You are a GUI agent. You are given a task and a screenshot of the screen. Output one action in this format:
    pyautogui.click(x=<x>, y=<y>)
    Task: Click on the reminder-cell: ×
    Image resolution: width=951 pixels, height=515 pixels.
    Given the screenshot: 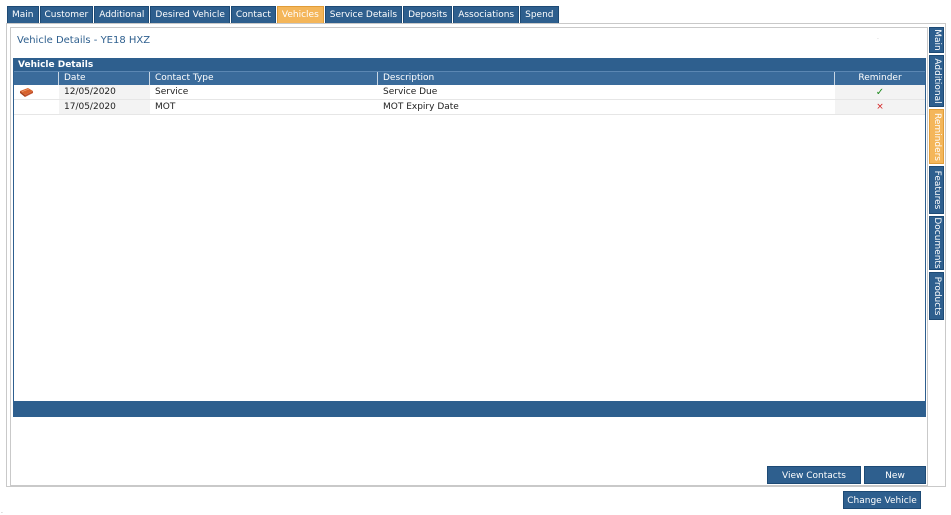 What is the action you would take?
    pyautogui.click(x=880, y=107)
    